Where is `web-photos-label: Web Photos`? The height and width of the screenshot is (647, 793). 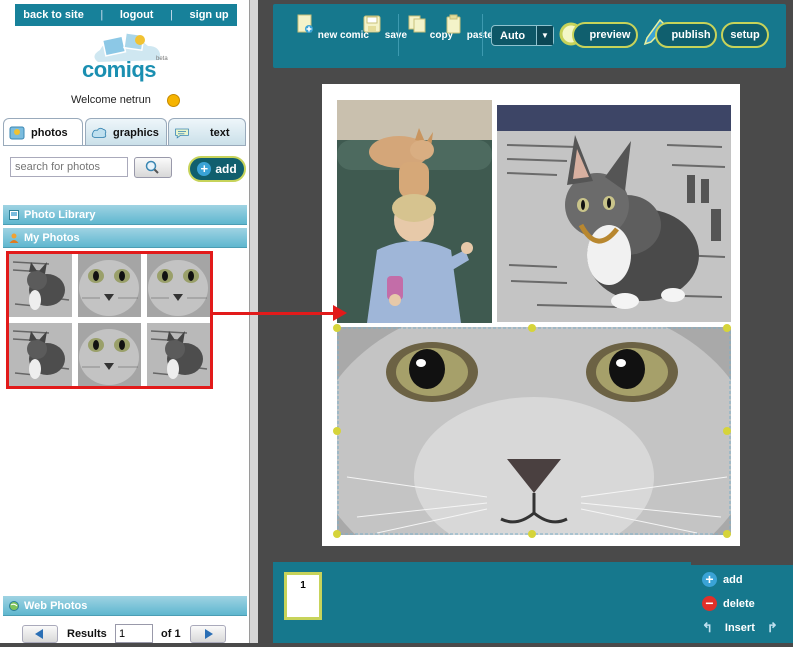 web-photos-label: Web Photos is located at coordinates (56, 605).